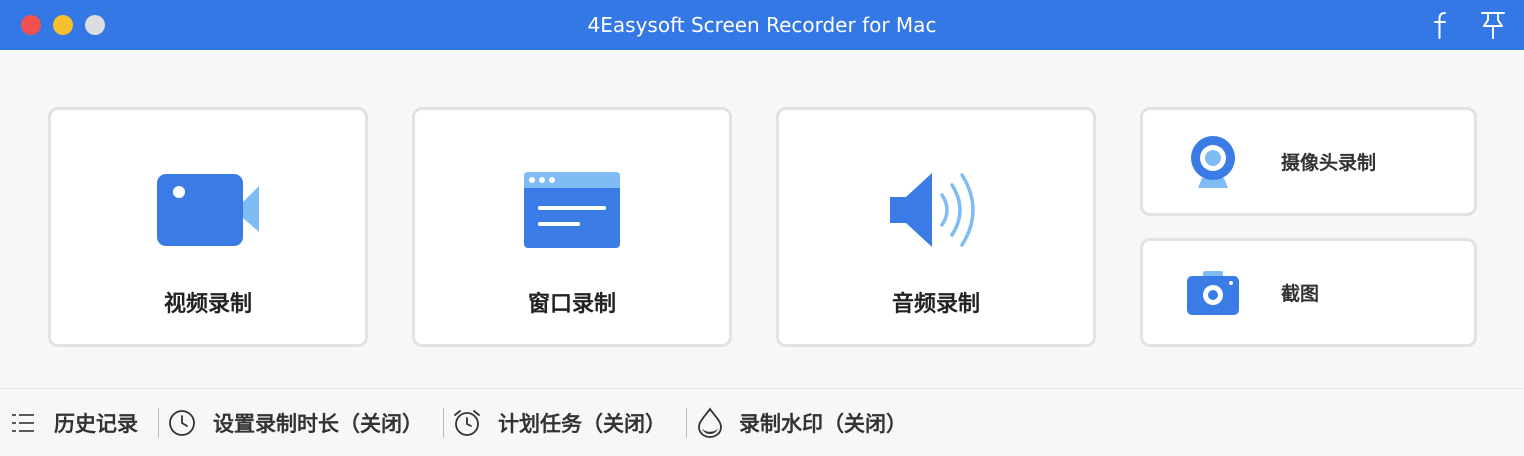 This screenshot has width=1524, height=456. I want to click on camera-icon, so click(1213, 293).